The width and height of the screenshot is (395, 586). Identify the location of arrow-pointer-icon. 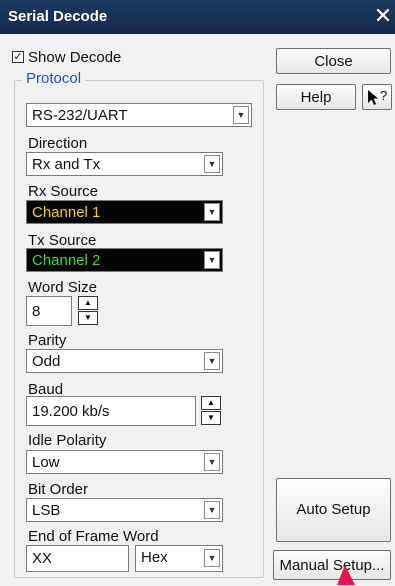
(373, 97).